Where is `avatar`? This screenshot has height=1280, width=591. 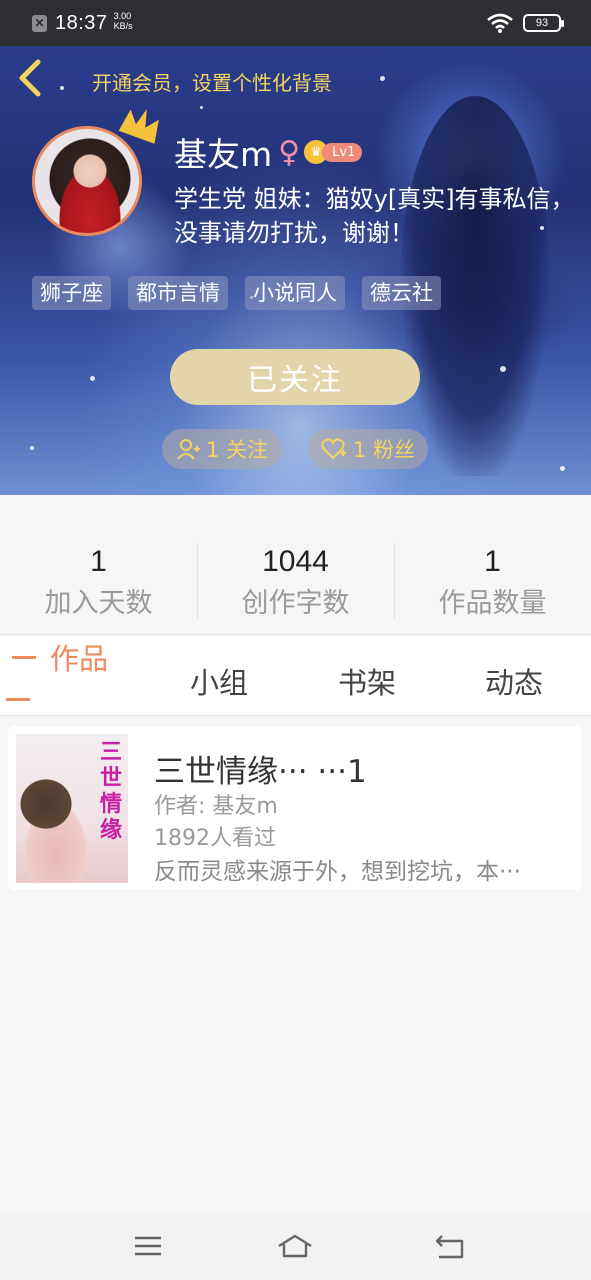 avatar is located at coordinates (88, 182).